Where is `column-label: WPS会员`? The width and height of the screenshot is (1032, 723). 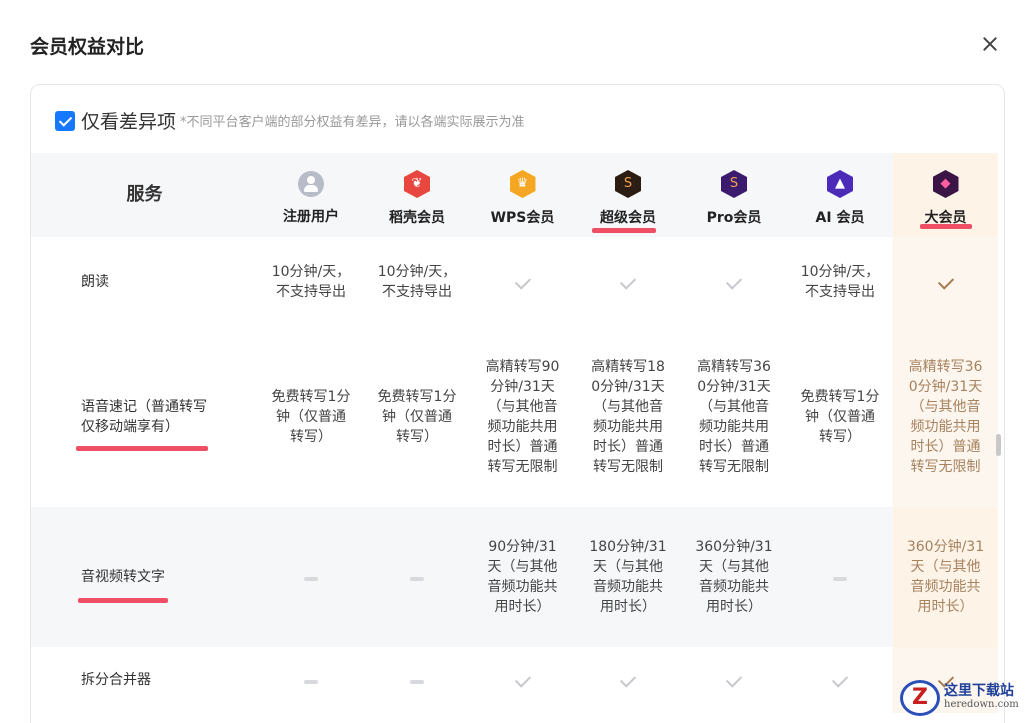 column-label: WPS会员 is located at coordinates (522, 218).